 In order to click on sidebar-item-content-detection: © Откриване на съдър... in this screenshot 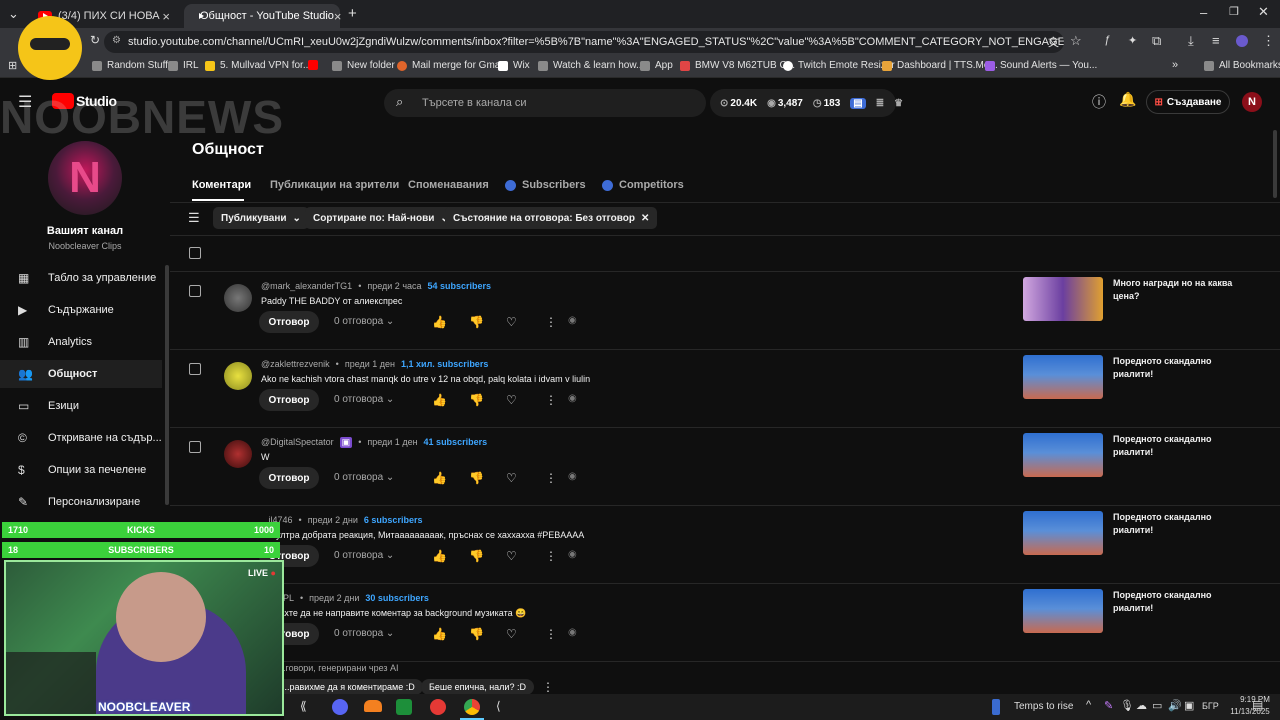, I will do `click(81, 438)`.